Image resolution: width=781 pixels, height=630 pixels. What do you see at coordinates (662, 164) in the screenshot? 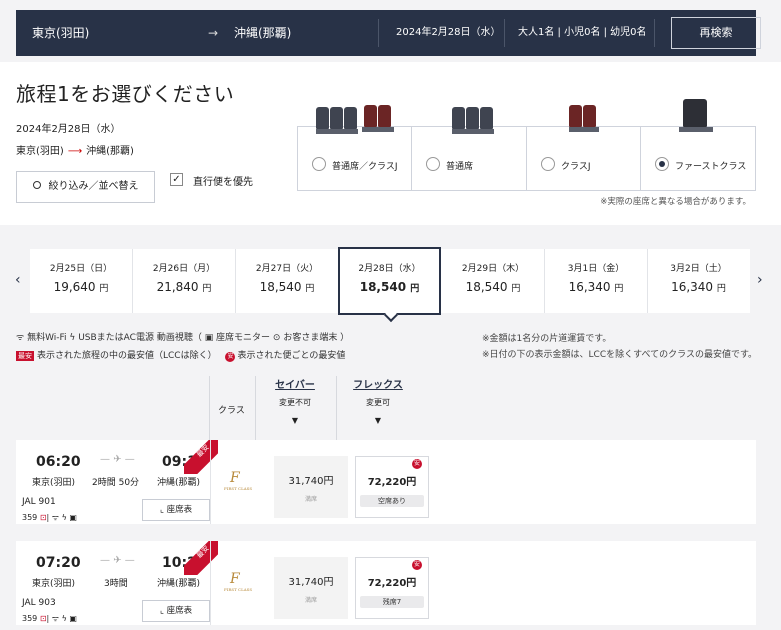
I see `cabin-radio-selected` at bounding box center [662, 164].